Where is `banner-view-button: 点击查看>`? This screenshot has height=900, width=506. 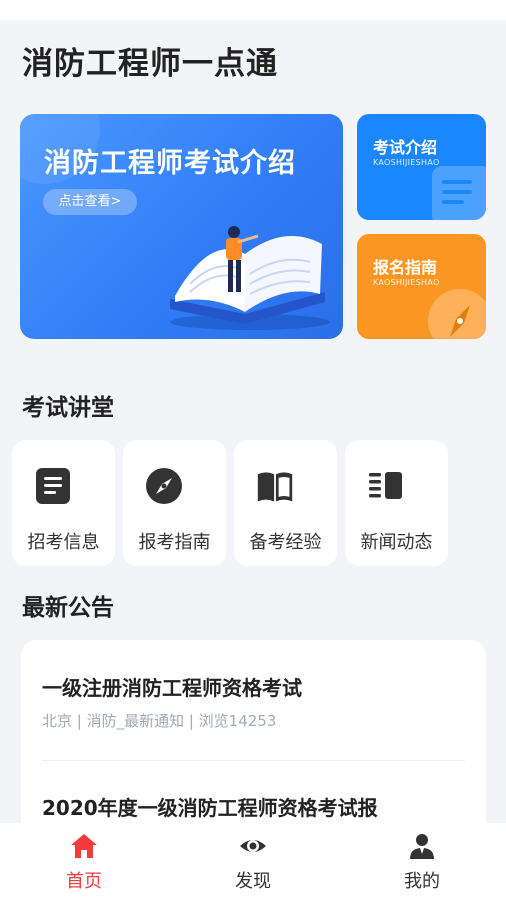
banner-view-button: 点击查看> is located at coordinates (90, 202).